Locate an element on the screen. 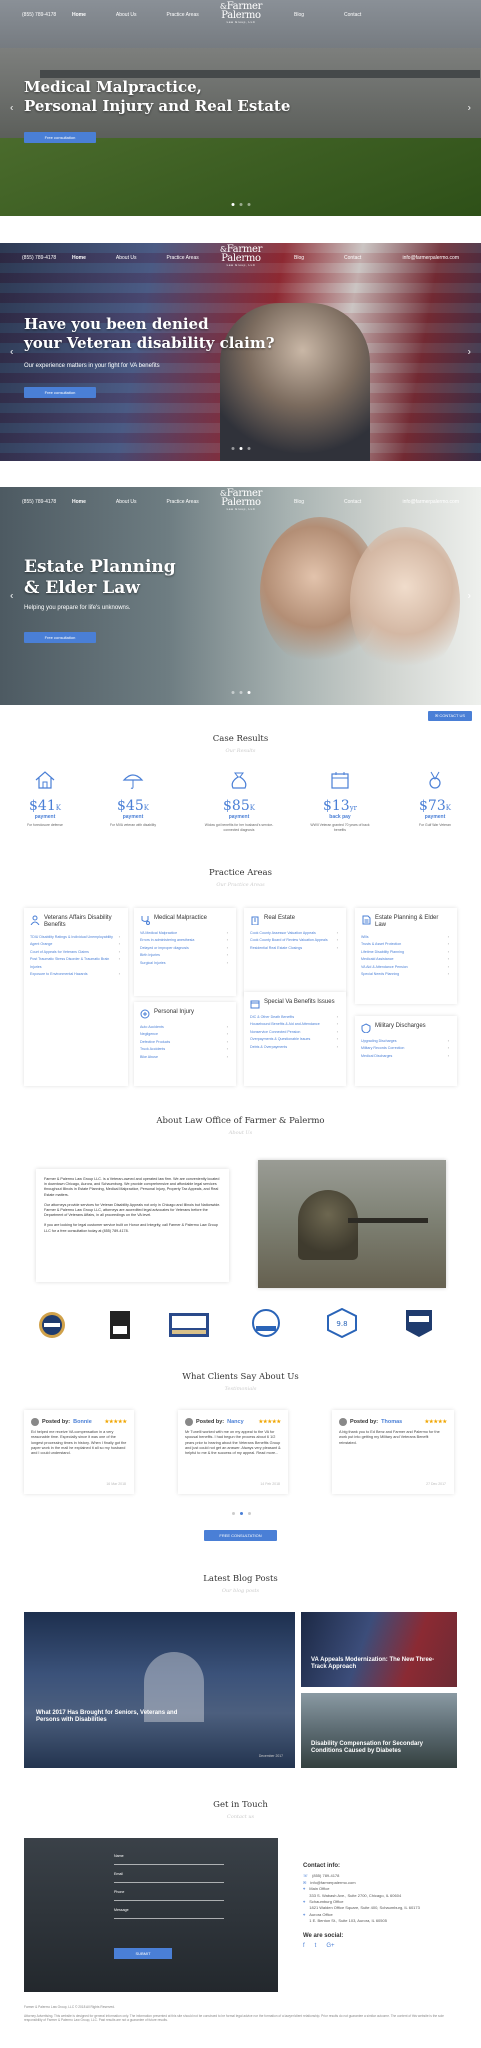 This screenshot has width=481, height=2048. practice-link: Special Needs Planning › is located at coordinates (406, 974).